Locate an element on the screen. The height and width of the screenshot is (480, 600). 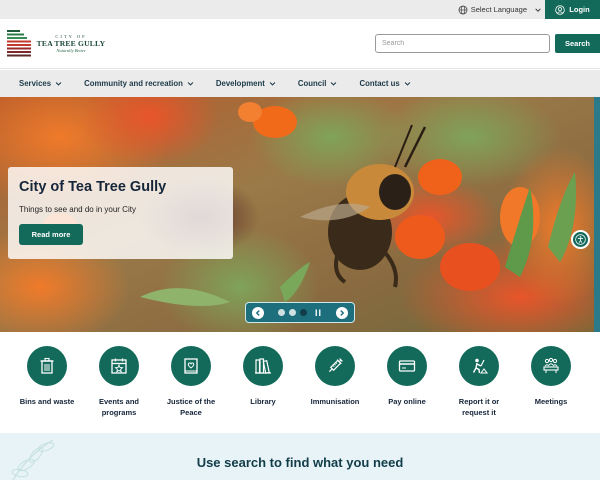
quick-link-events: Events and programs is located at coordinates (119, 382).